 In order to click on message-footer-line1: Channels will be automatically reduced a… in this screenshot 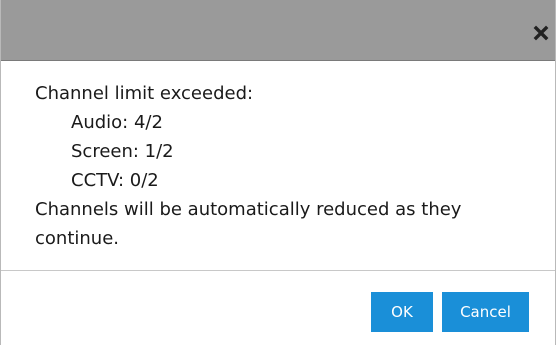, I will do `click(248, 209)`.